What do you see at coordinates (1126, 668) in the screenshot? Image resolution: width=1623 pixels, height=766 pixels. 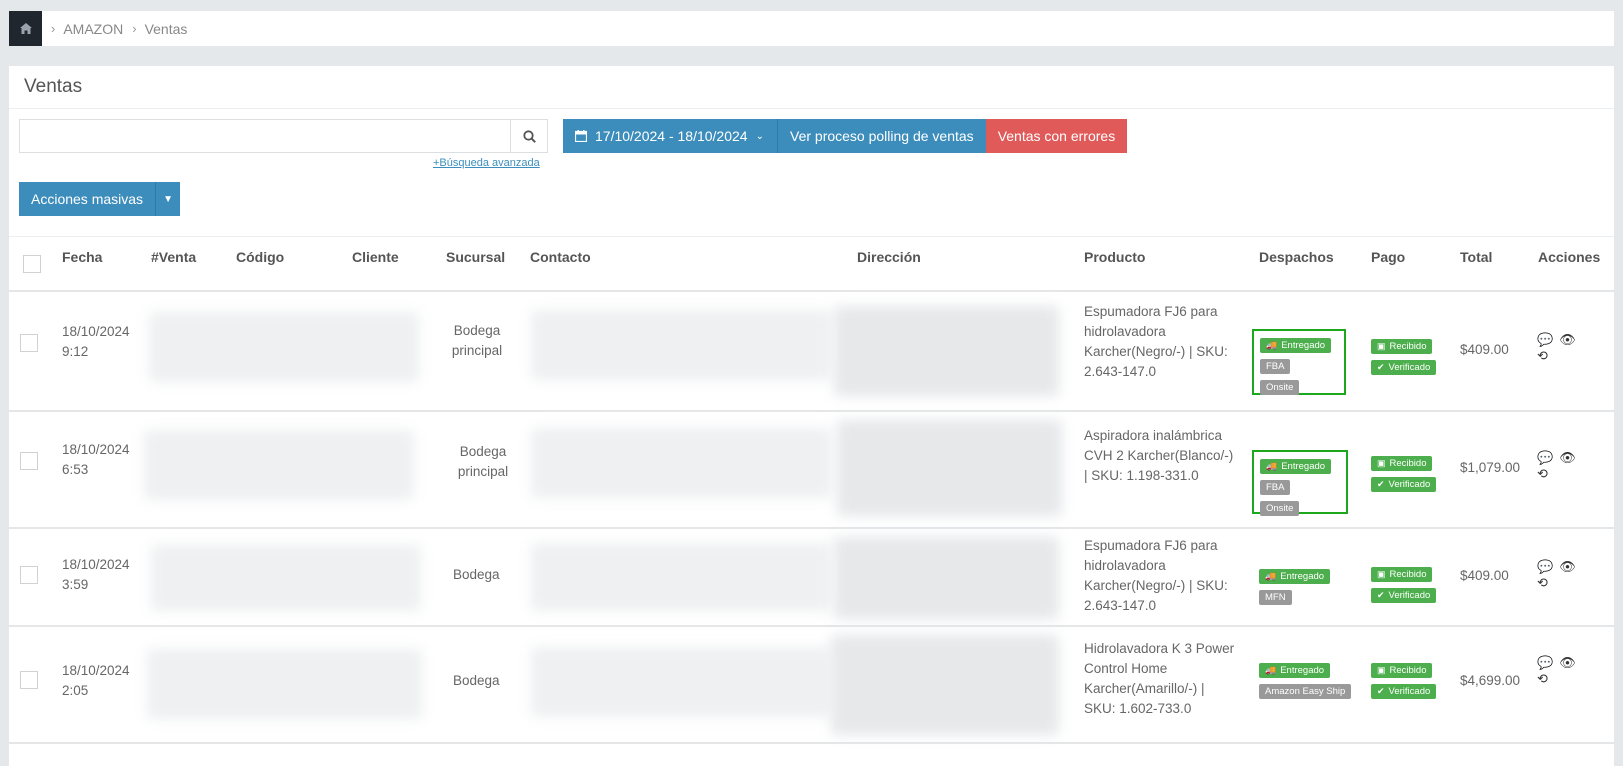 I see `product-line: Control Home` at bounding box center [1126, 668].